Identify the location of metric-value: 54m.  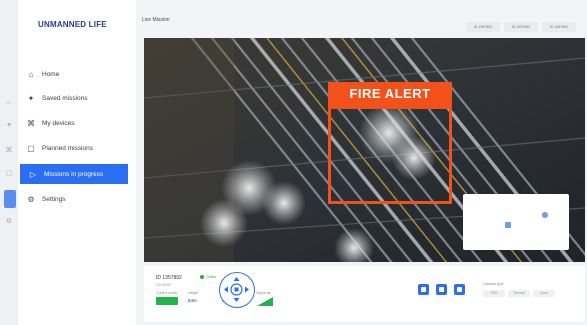
(192, 300).